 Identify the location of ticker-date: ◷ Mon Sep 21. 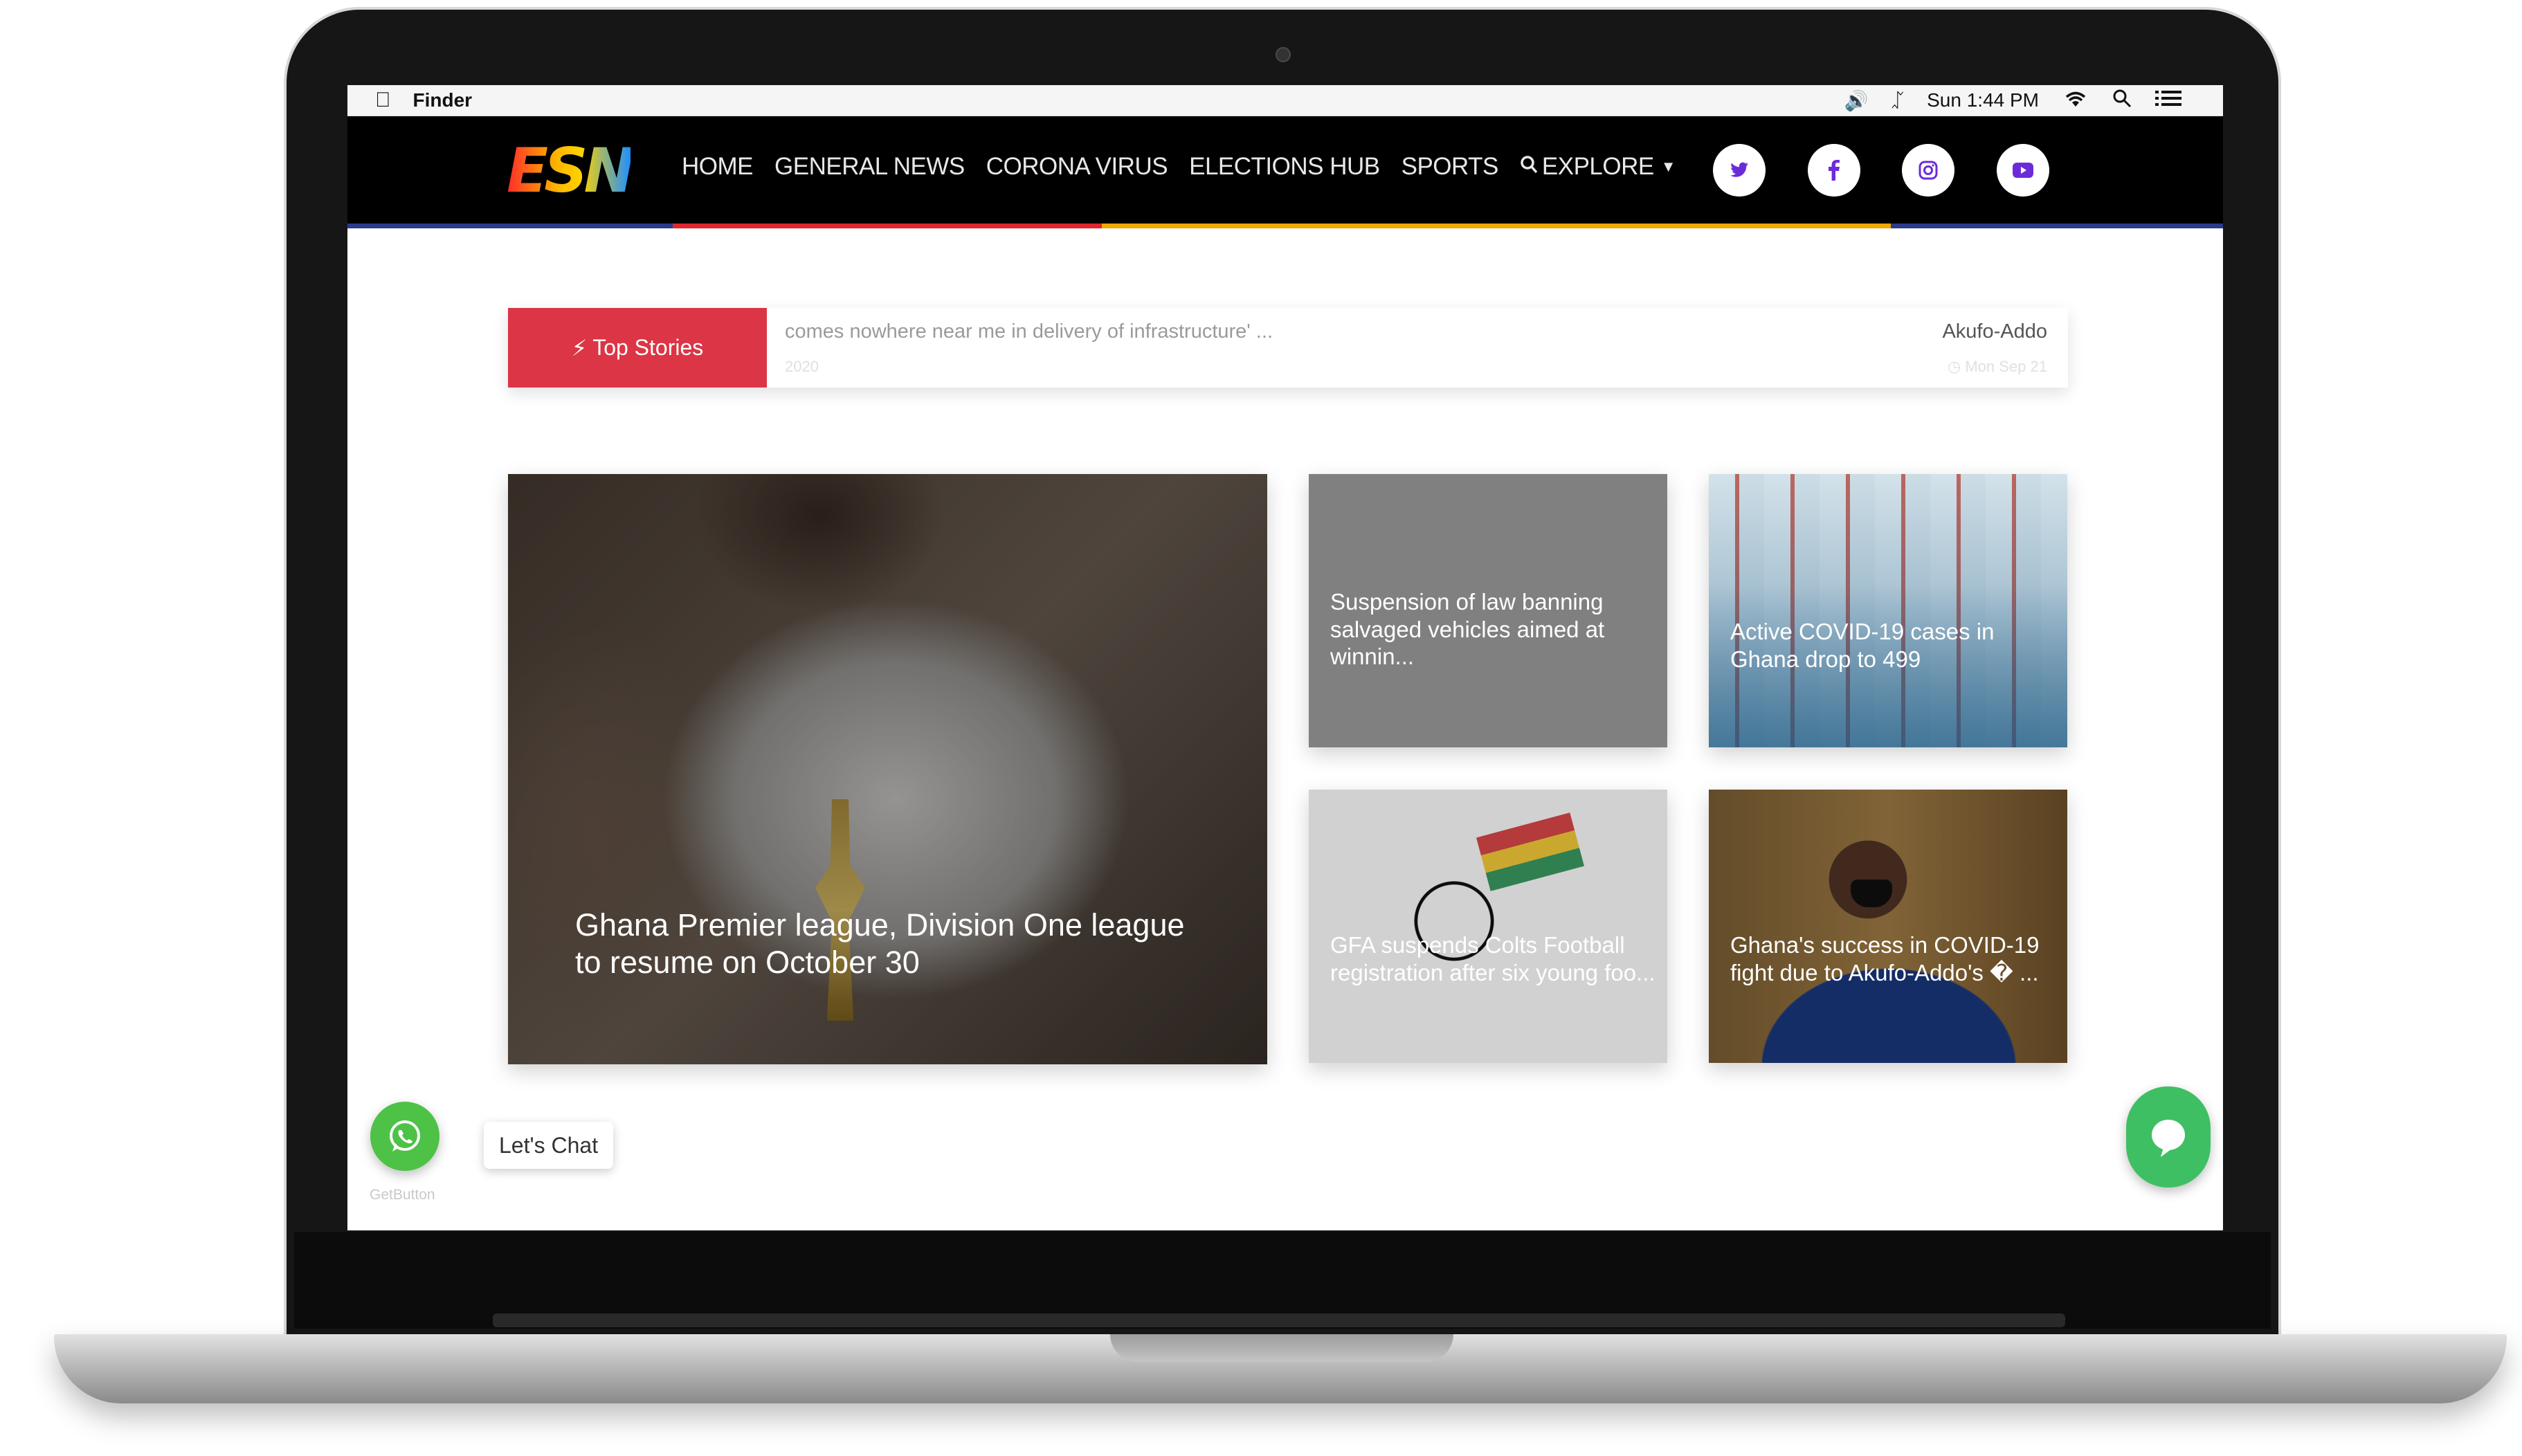
(1997, 367).